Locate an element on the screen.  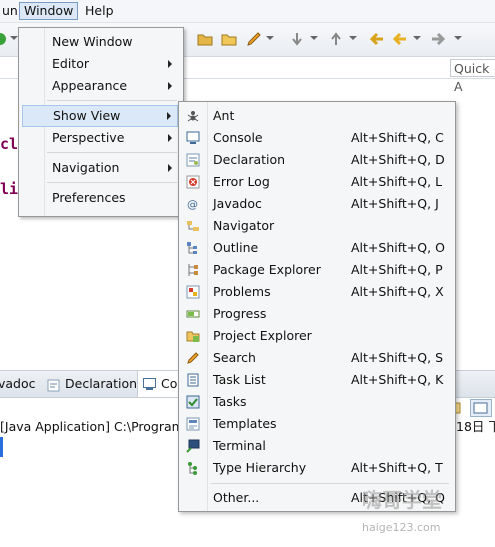
menu-item-label: Task List is located at coordinates (239, 379).